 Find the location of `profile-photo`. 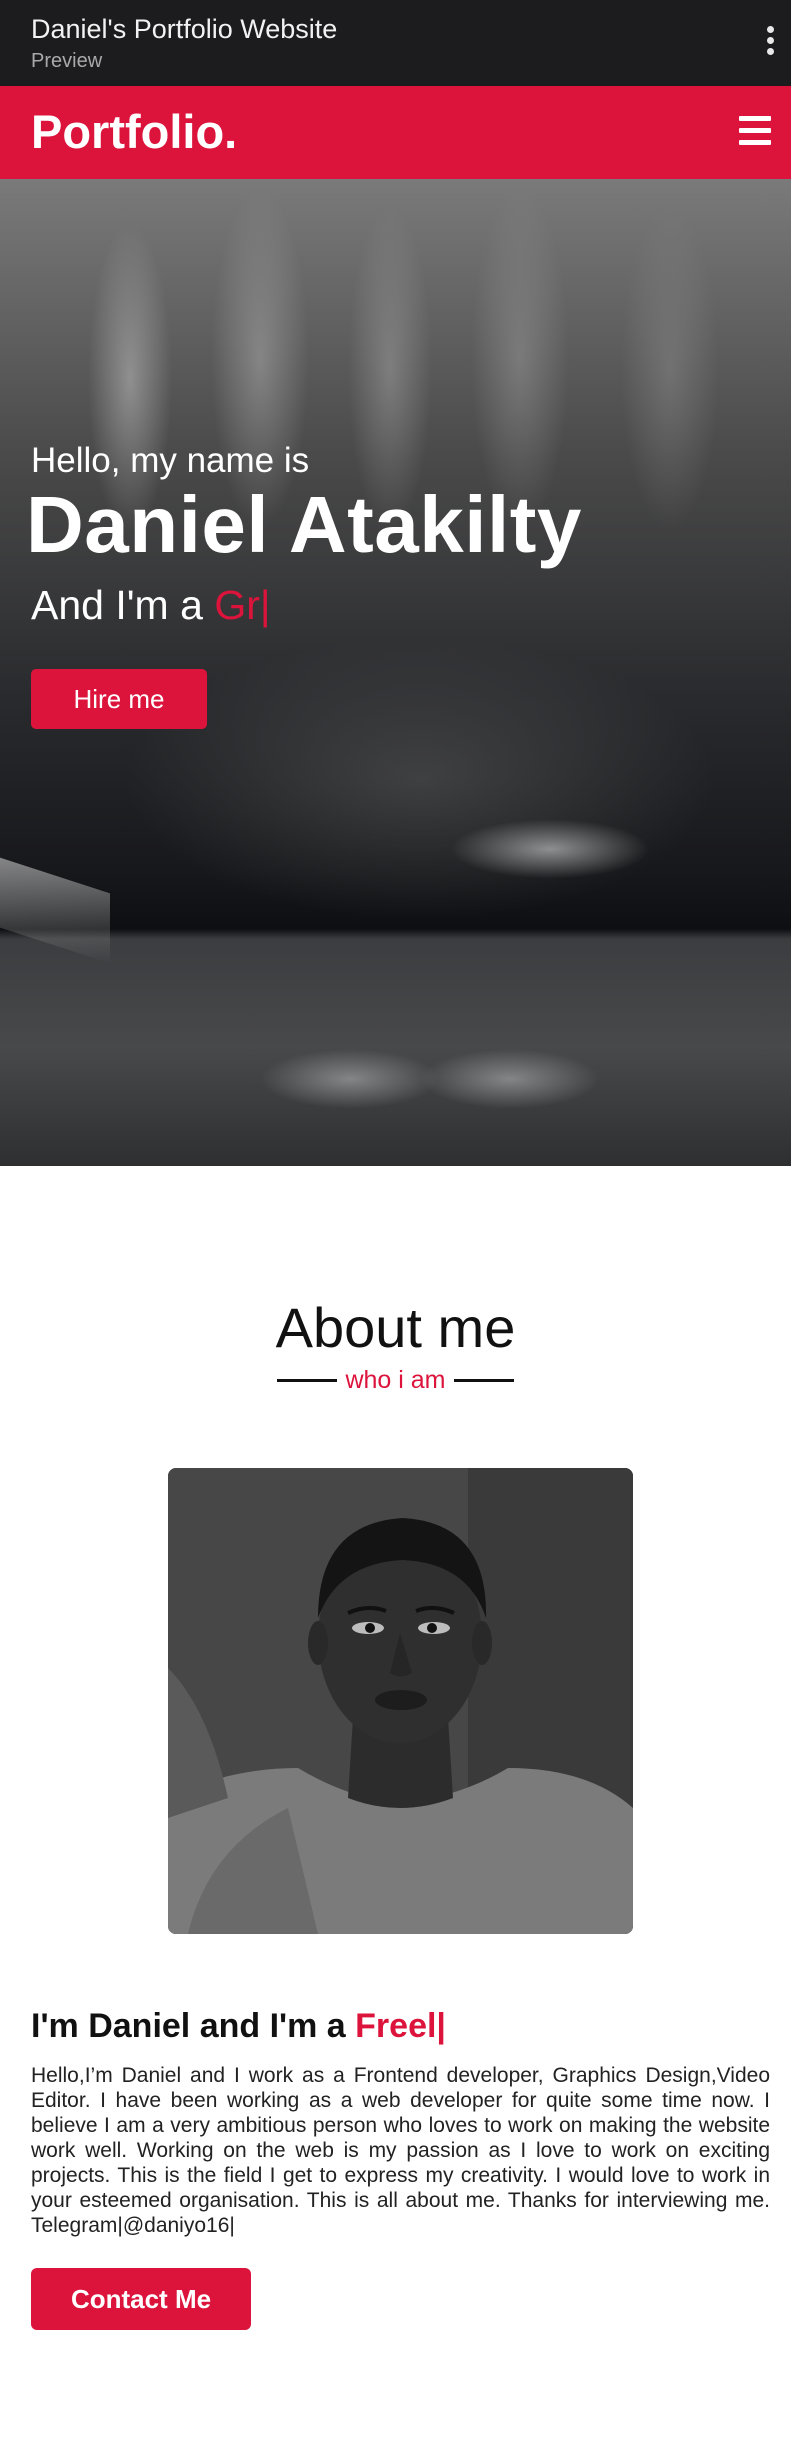

profile-photo is located at coordinates (400, 1701).